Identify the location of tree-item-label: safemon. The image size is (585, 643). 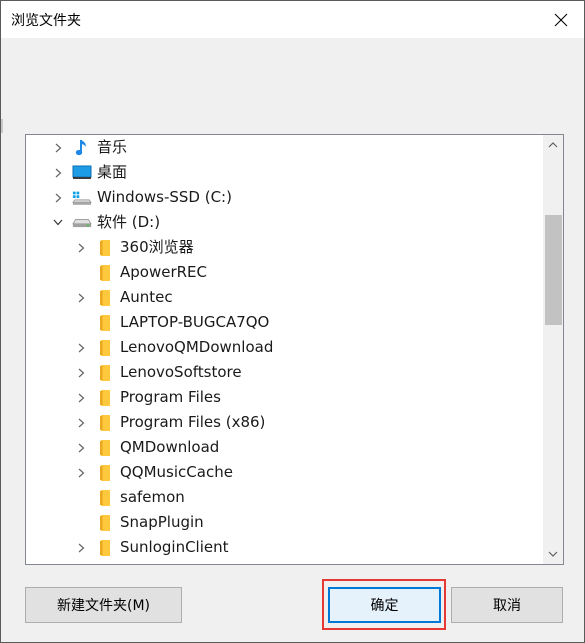
(152, 497).